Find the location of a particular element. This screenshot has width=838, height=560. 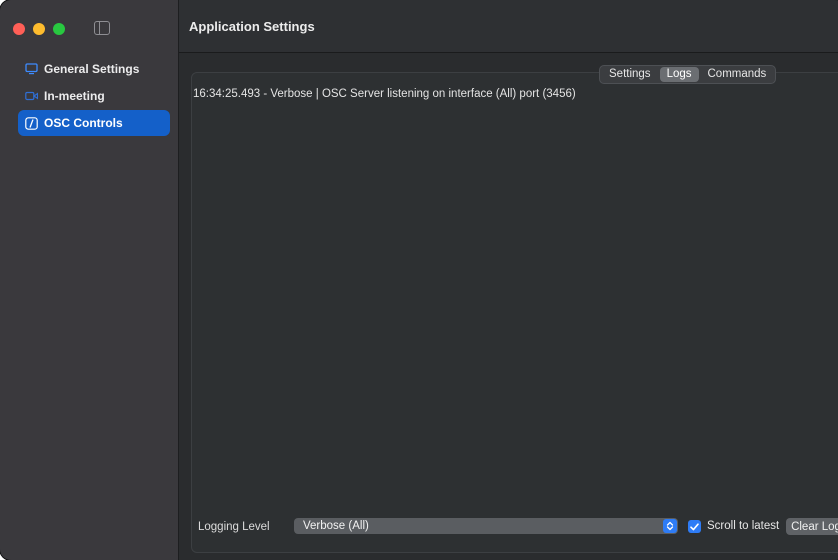

sidebar-item-in-meeting: In-meeting is located at coordinates (94, 96).